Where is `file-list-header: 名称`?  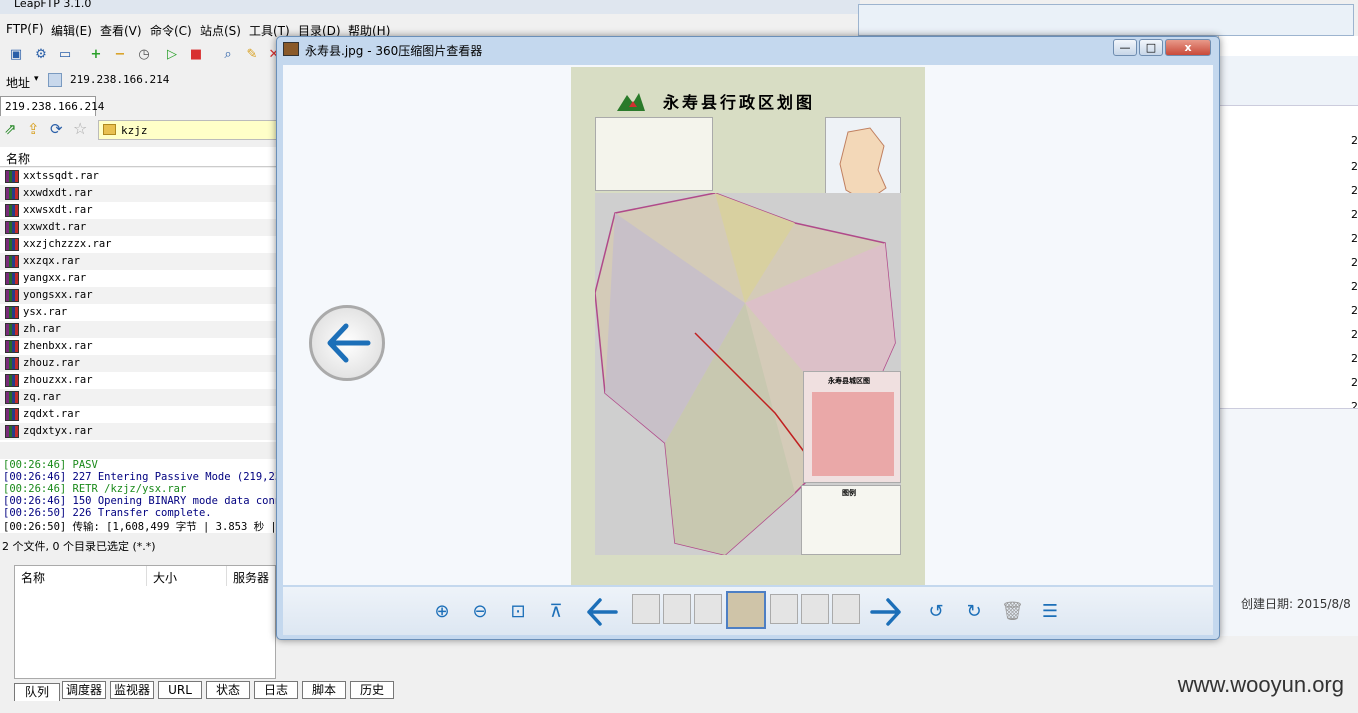
file-list-header: 名称 is located at coordinates (140, 157).